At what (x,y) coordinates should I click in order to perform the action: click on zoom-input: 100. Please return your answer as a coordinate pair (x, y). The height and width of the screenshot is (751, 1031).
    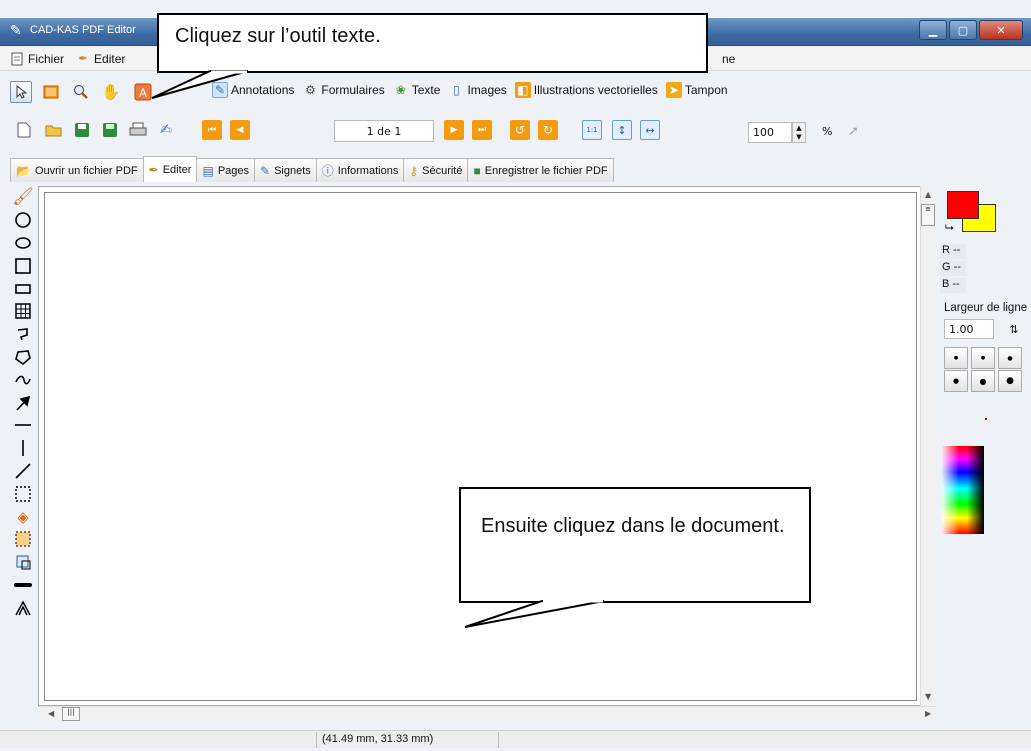
    Looking at the image, I should click on (770, 132).